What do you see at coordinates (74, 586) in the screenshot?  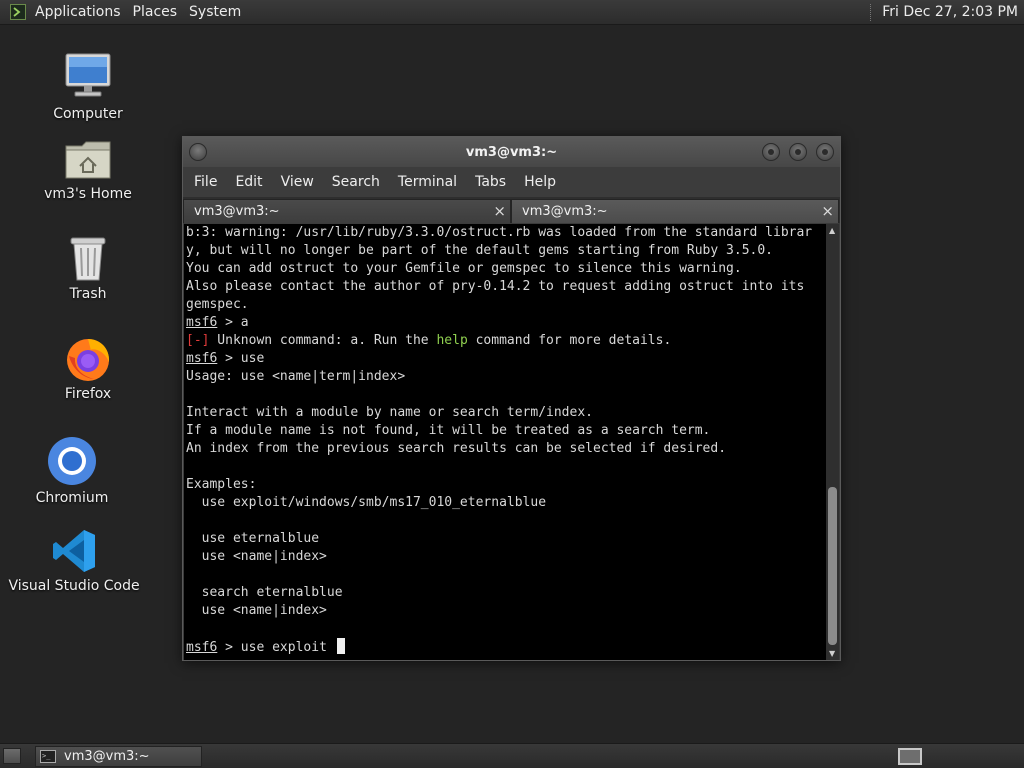 I see `icon-label: Visual Studio Code` at bounding box center [74, 586].